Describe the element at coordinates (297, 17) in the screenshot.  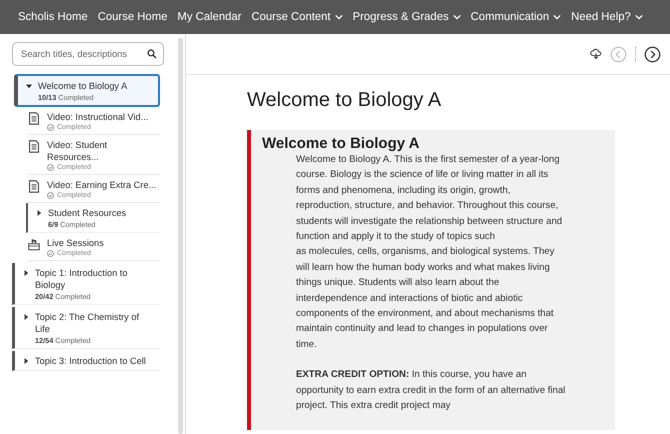
I see `nav-link: Course Content` at that location.